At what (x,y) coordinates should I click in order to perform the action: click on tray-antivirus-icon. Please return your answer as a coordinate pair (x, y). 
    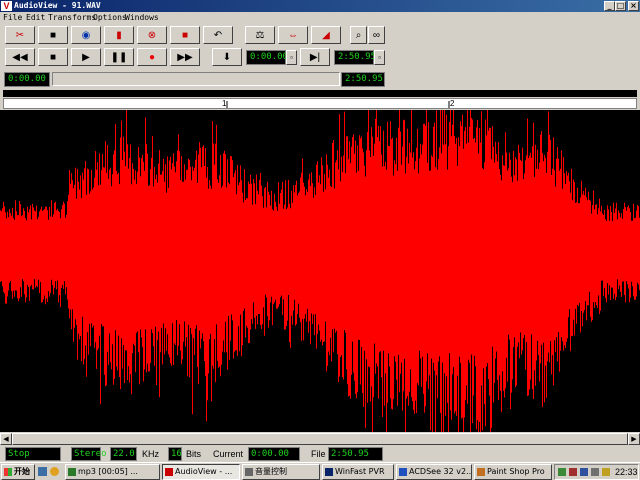
    Looking at the image, I should click on (573, 472).